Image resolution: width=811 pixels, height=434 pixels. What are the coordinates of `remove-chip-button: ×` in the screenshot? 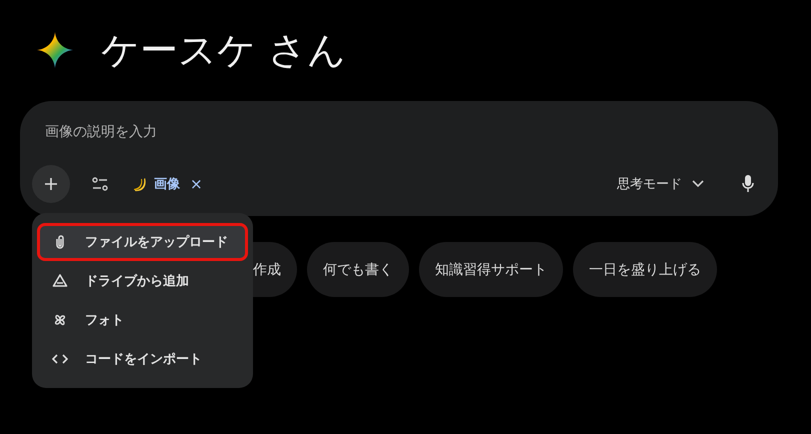 It's located at (194, 184).